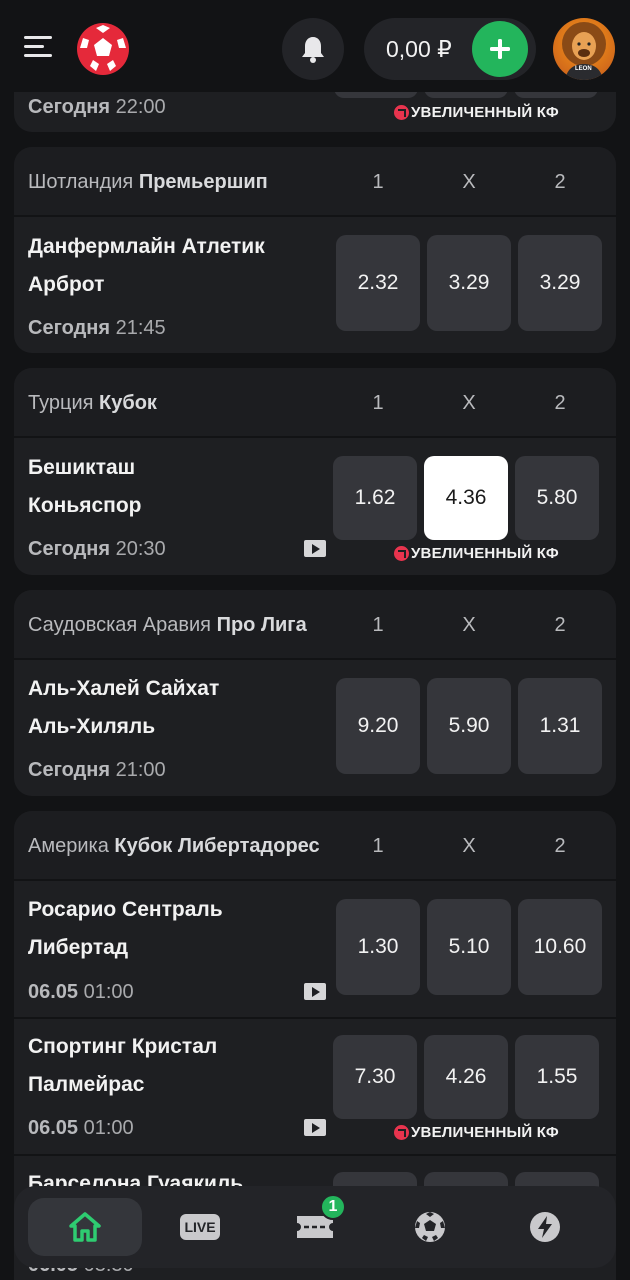 This screenshot has height=1280, width=630. Describe the element at coordinates (469, 947) in the screenshot. I see `odd-draw-button: 5.10` at that location.